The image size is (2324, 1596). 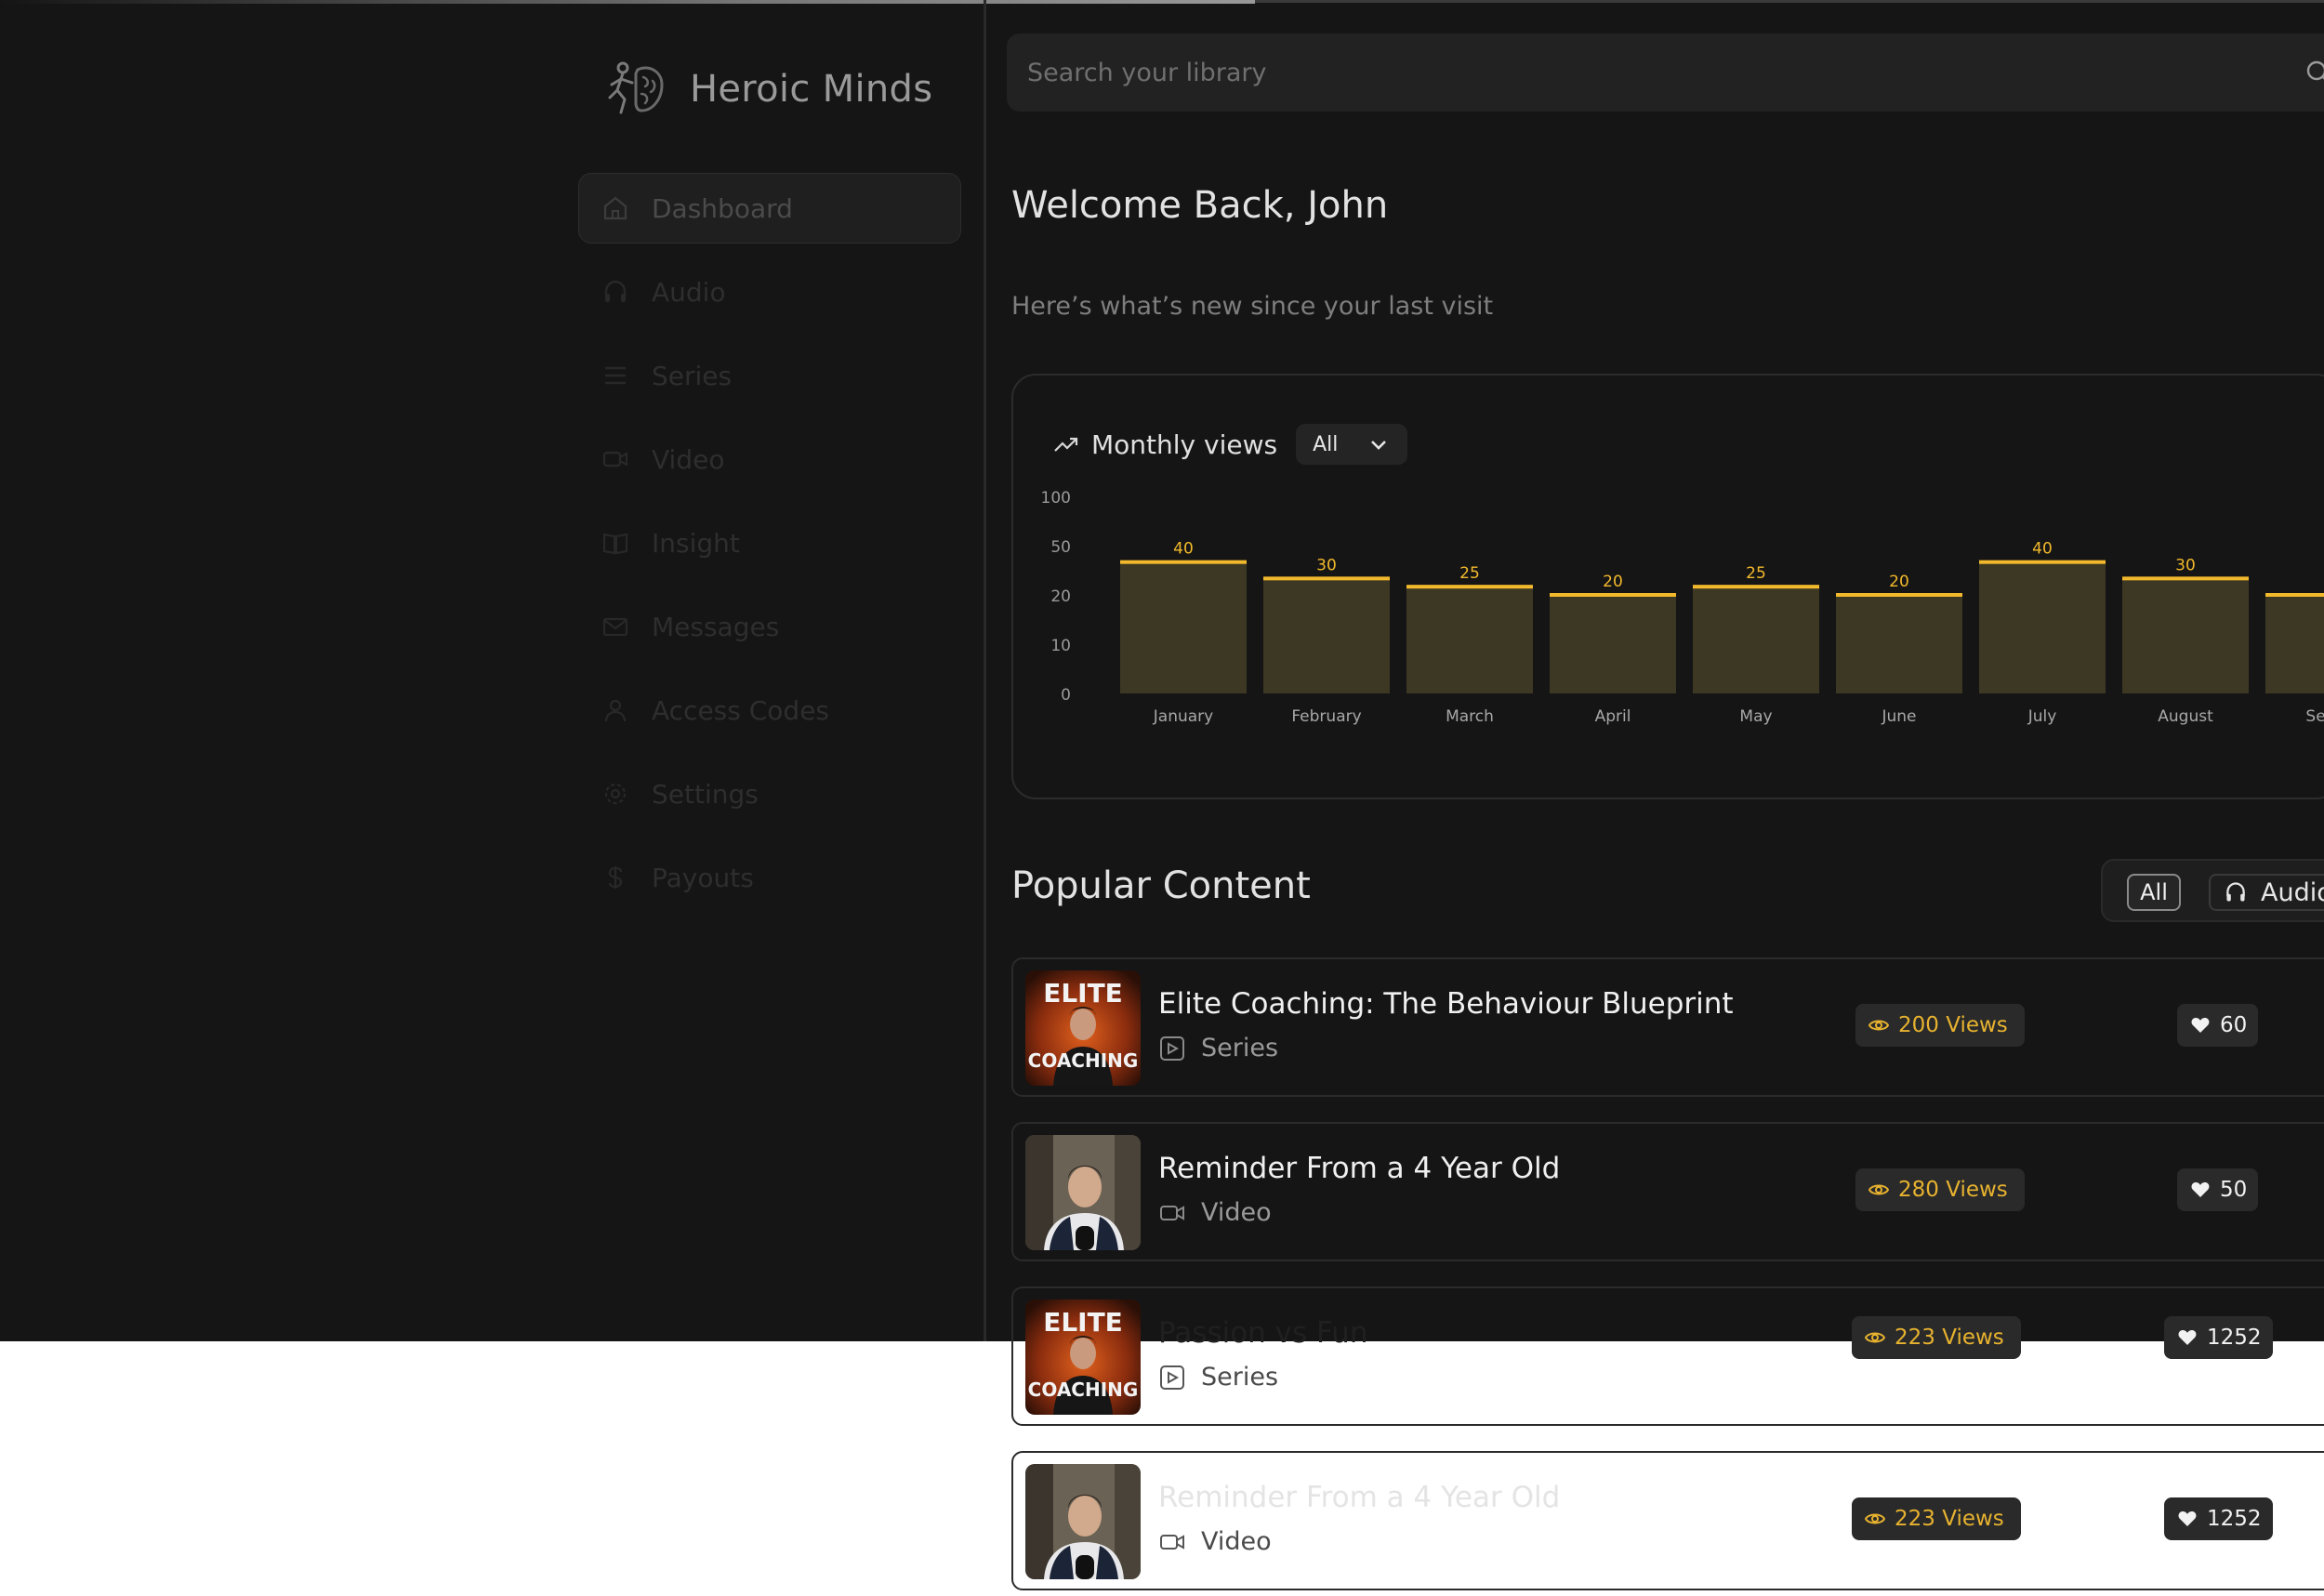 I want to click on sidebar-item-messages: Messages, so click(x=769, y=626).